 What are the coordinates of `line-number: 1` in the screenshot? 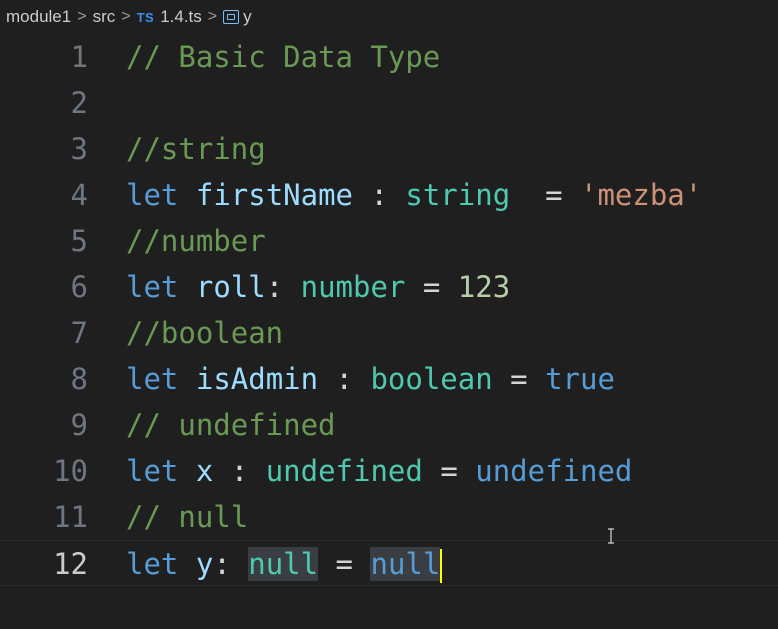 It's located at (79, 57).